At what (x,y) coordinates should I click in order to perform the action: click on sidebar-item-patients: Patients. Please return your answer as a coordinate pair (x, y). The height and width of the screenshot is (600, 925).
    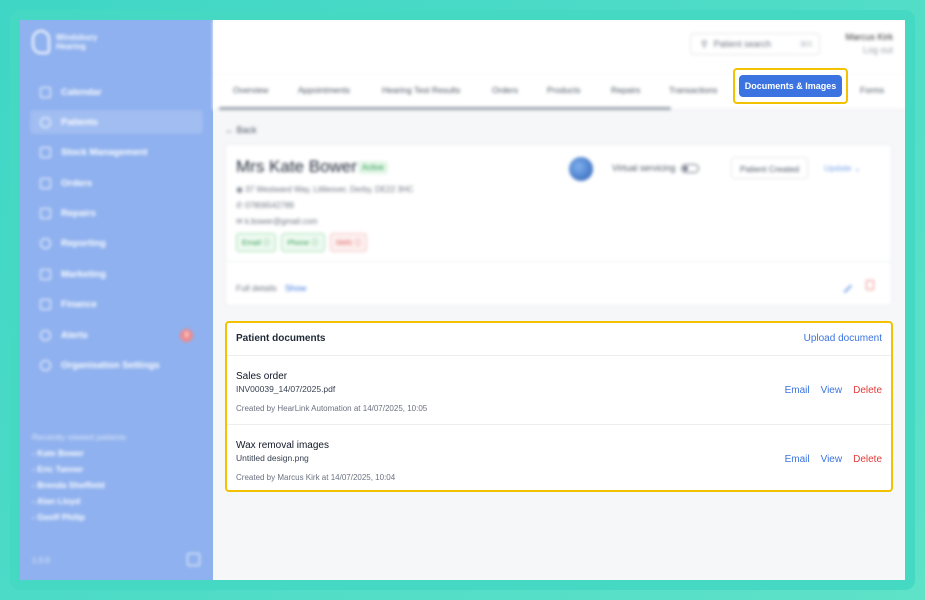
    Looking at the image, I should click on (116, 122).